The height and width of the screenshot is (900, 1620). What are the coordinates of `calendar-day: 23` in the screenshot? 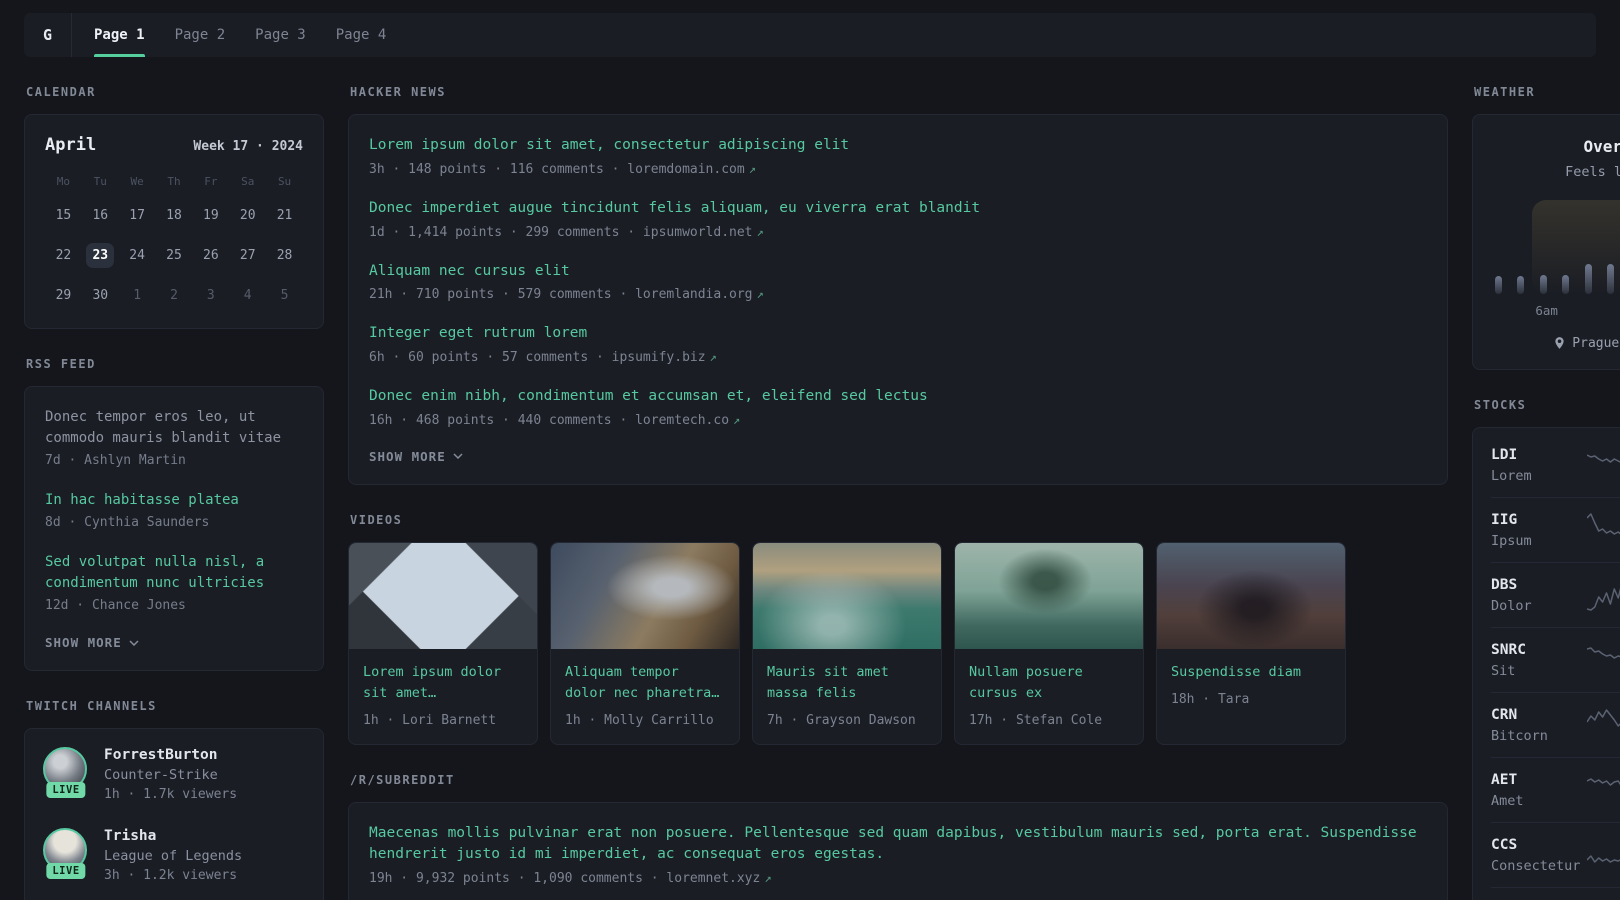 It's located at (100, 255).